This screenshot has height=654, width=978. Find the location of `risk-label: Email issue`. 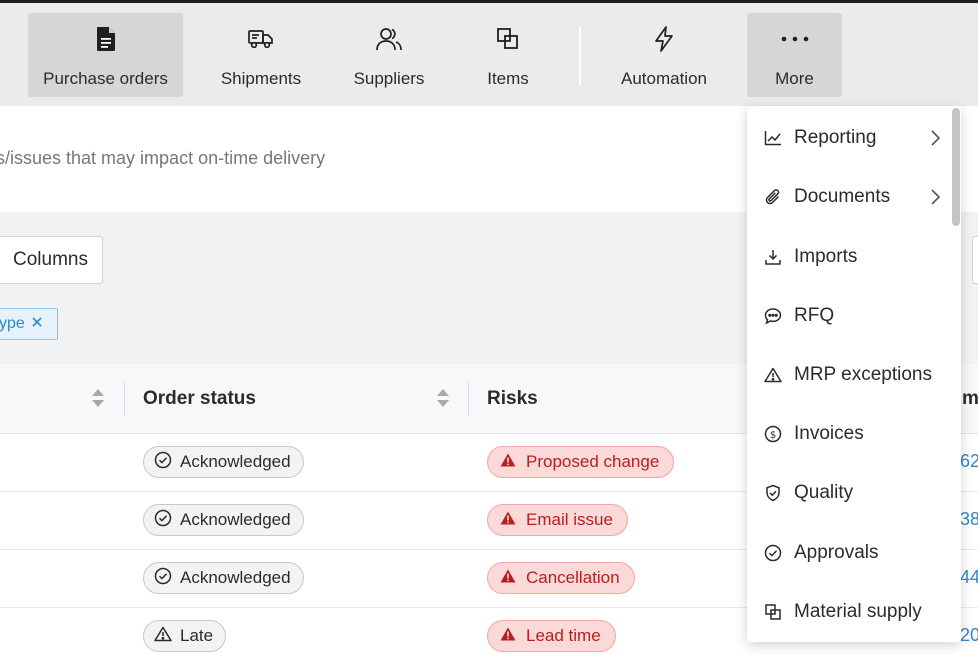

risk-label: Email issue is located at coordinates (569, 519).